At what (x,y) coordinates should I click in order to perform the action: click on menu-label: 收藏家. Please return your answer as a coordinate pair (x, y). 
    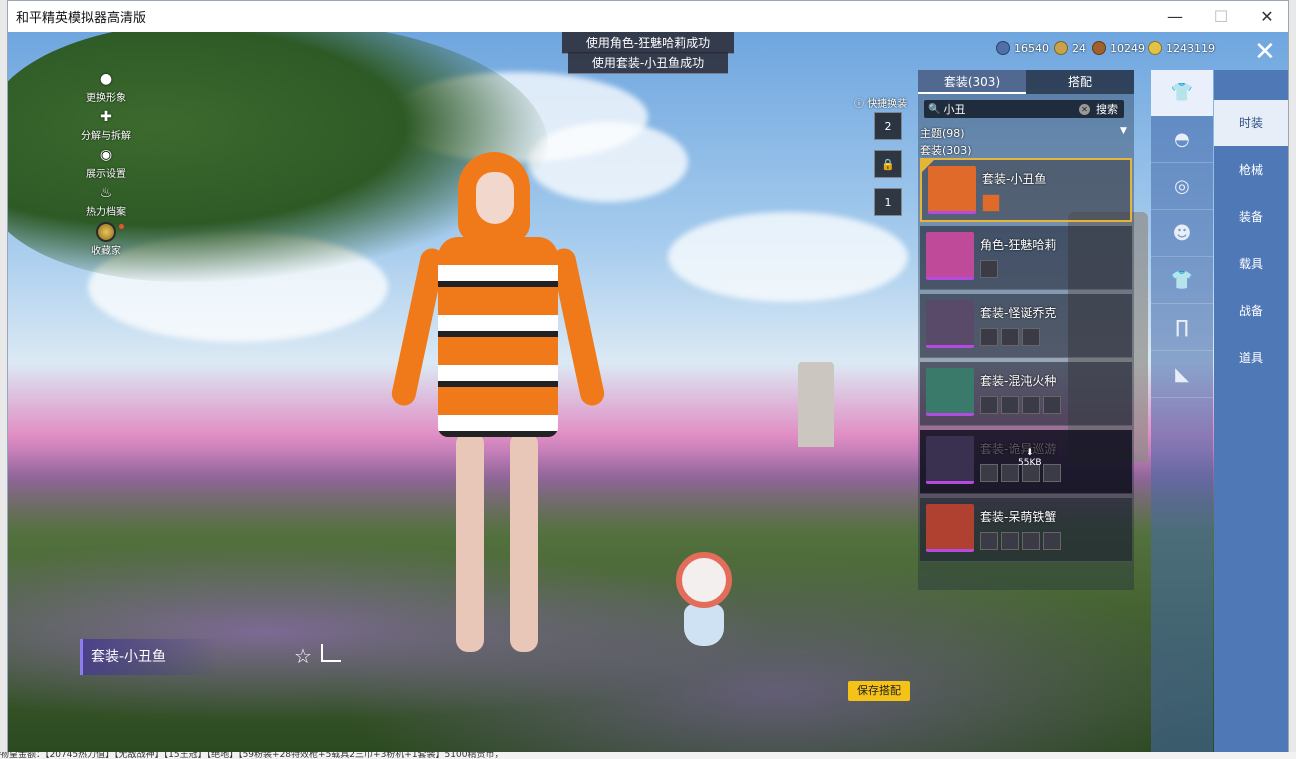
    Looking at the image, I should click on (106, 251).